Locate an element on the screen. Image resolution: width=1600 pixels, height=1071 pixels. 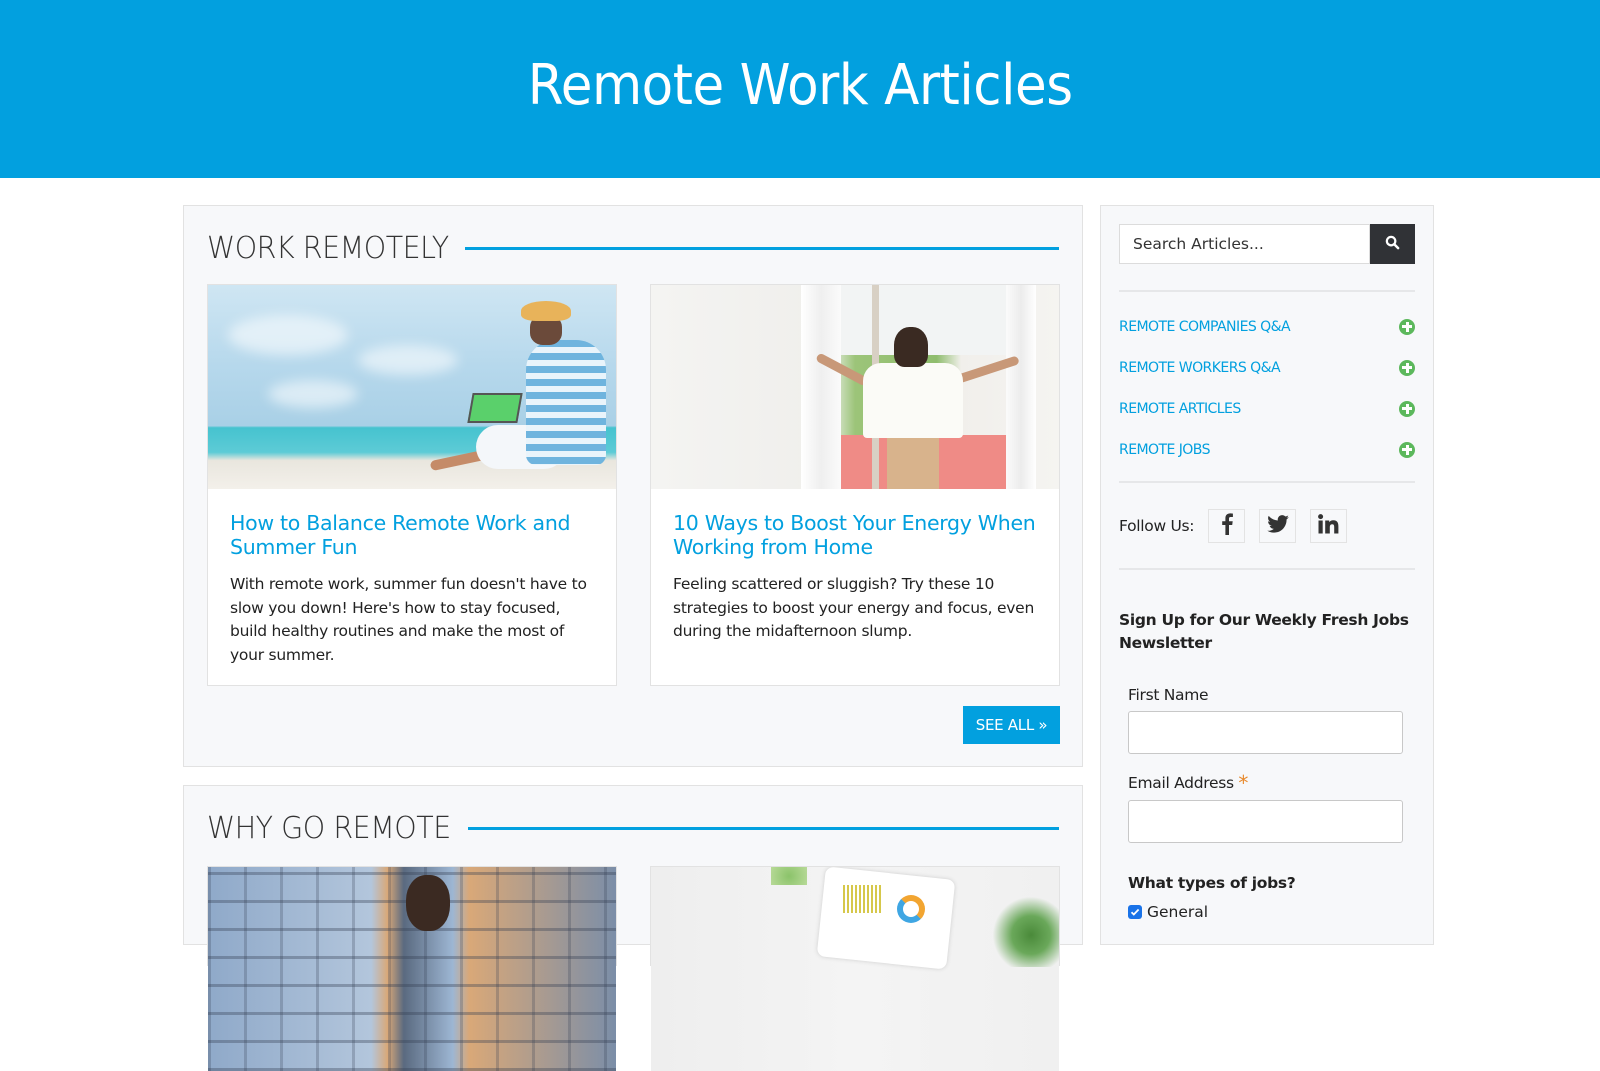
section-heading: WORK REMOTELY is located at coordinates (328, 248).